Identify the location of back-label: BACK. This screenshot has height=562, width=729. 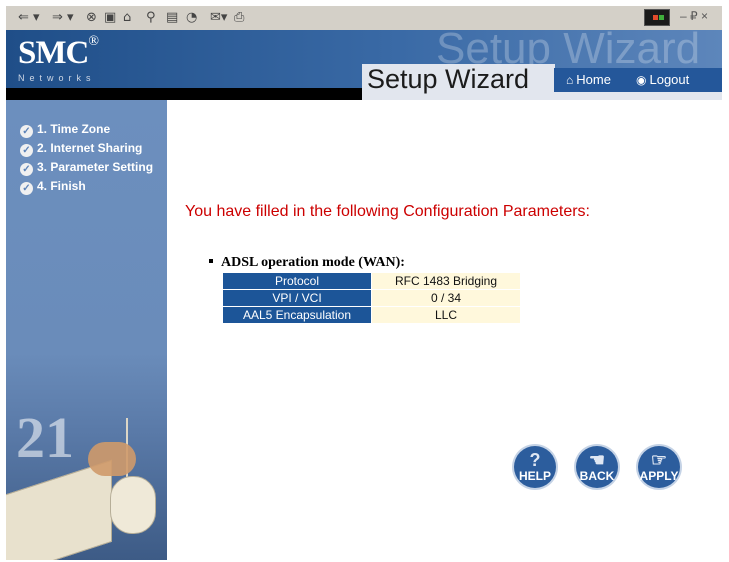
(597, 476).